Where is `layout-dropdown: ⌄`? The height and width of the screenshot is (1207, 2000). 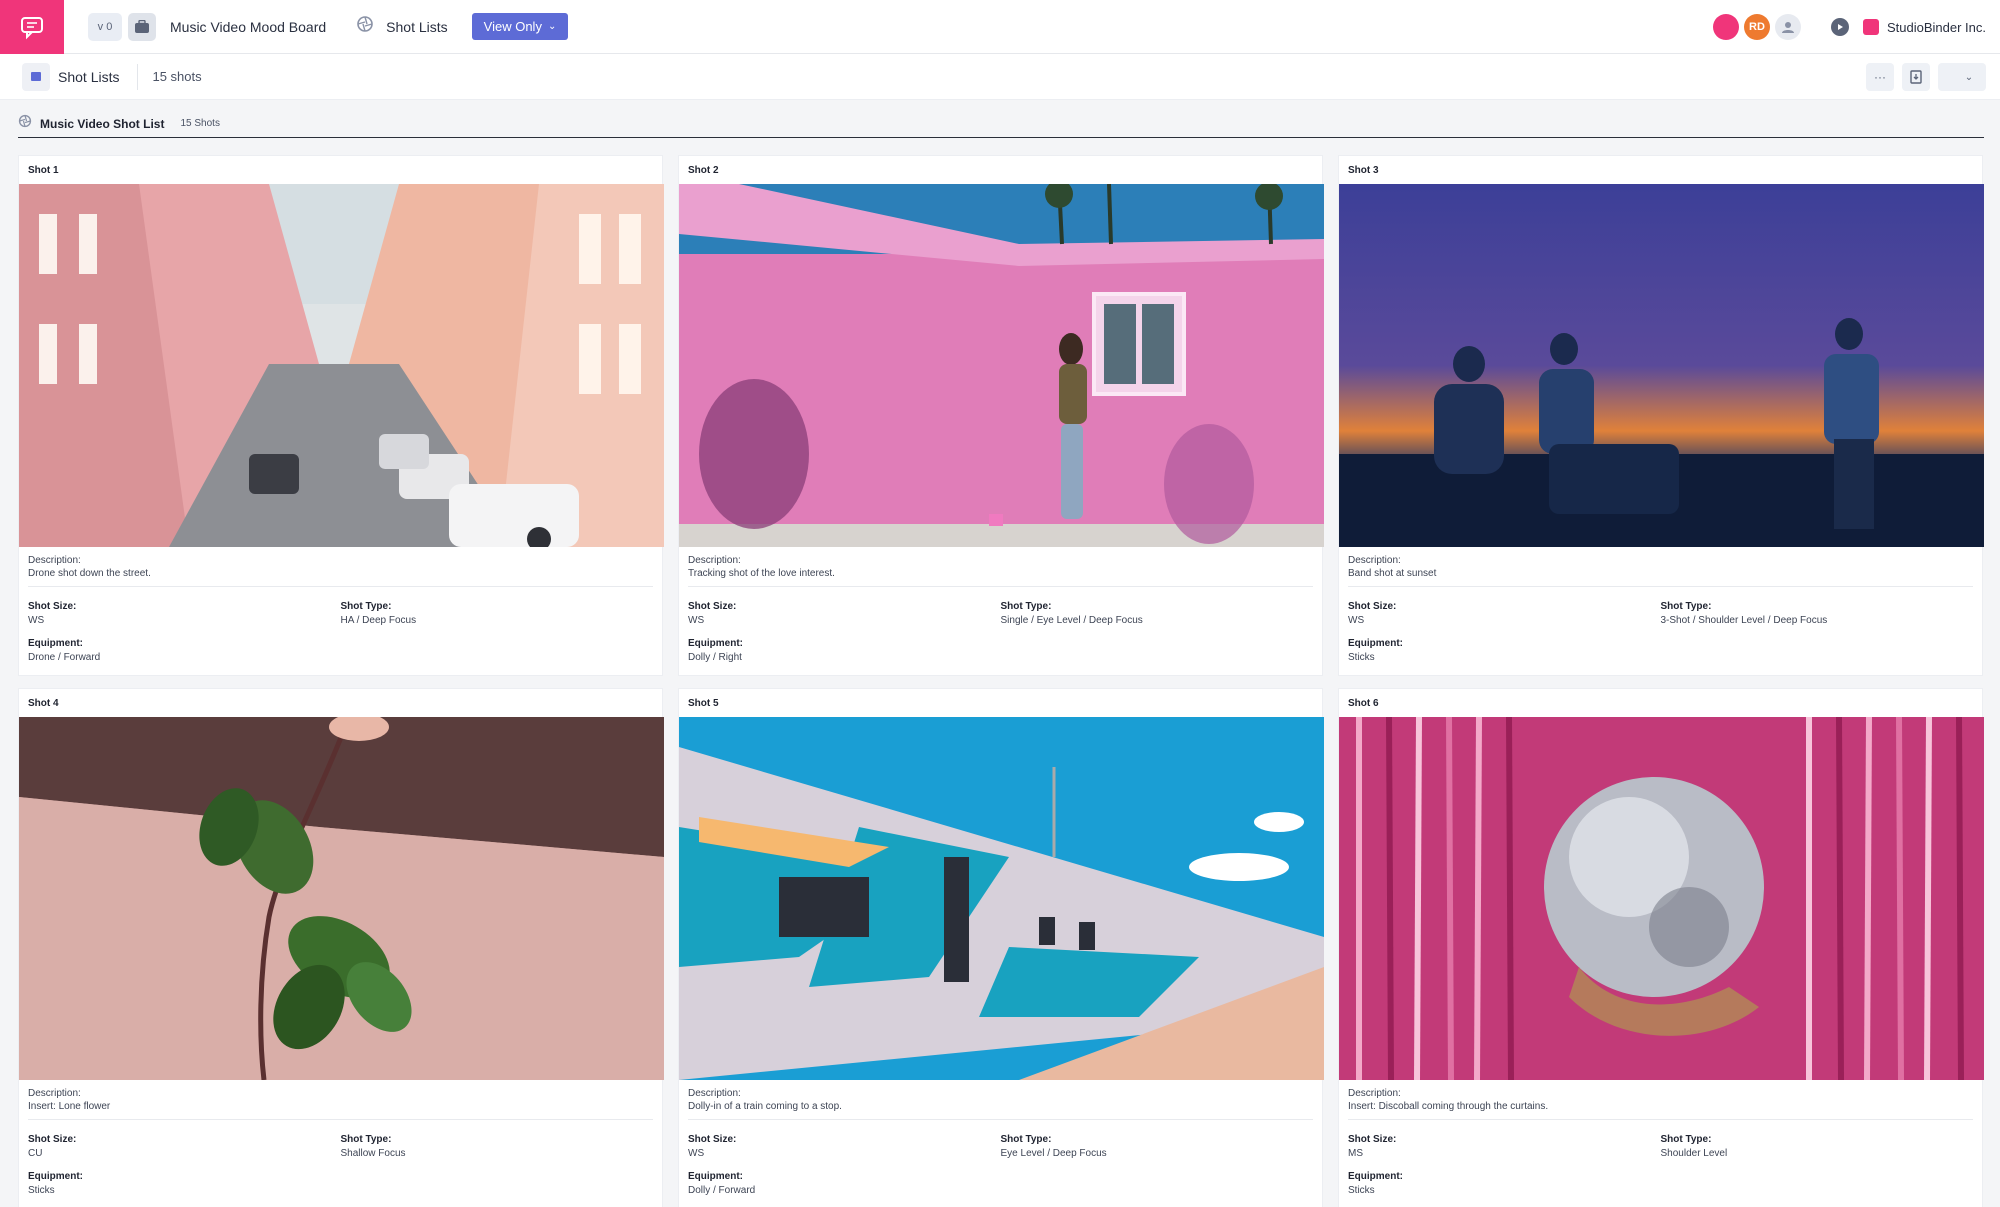 layout-dropdown: ⌄ is located at coordinates (1962, 77).